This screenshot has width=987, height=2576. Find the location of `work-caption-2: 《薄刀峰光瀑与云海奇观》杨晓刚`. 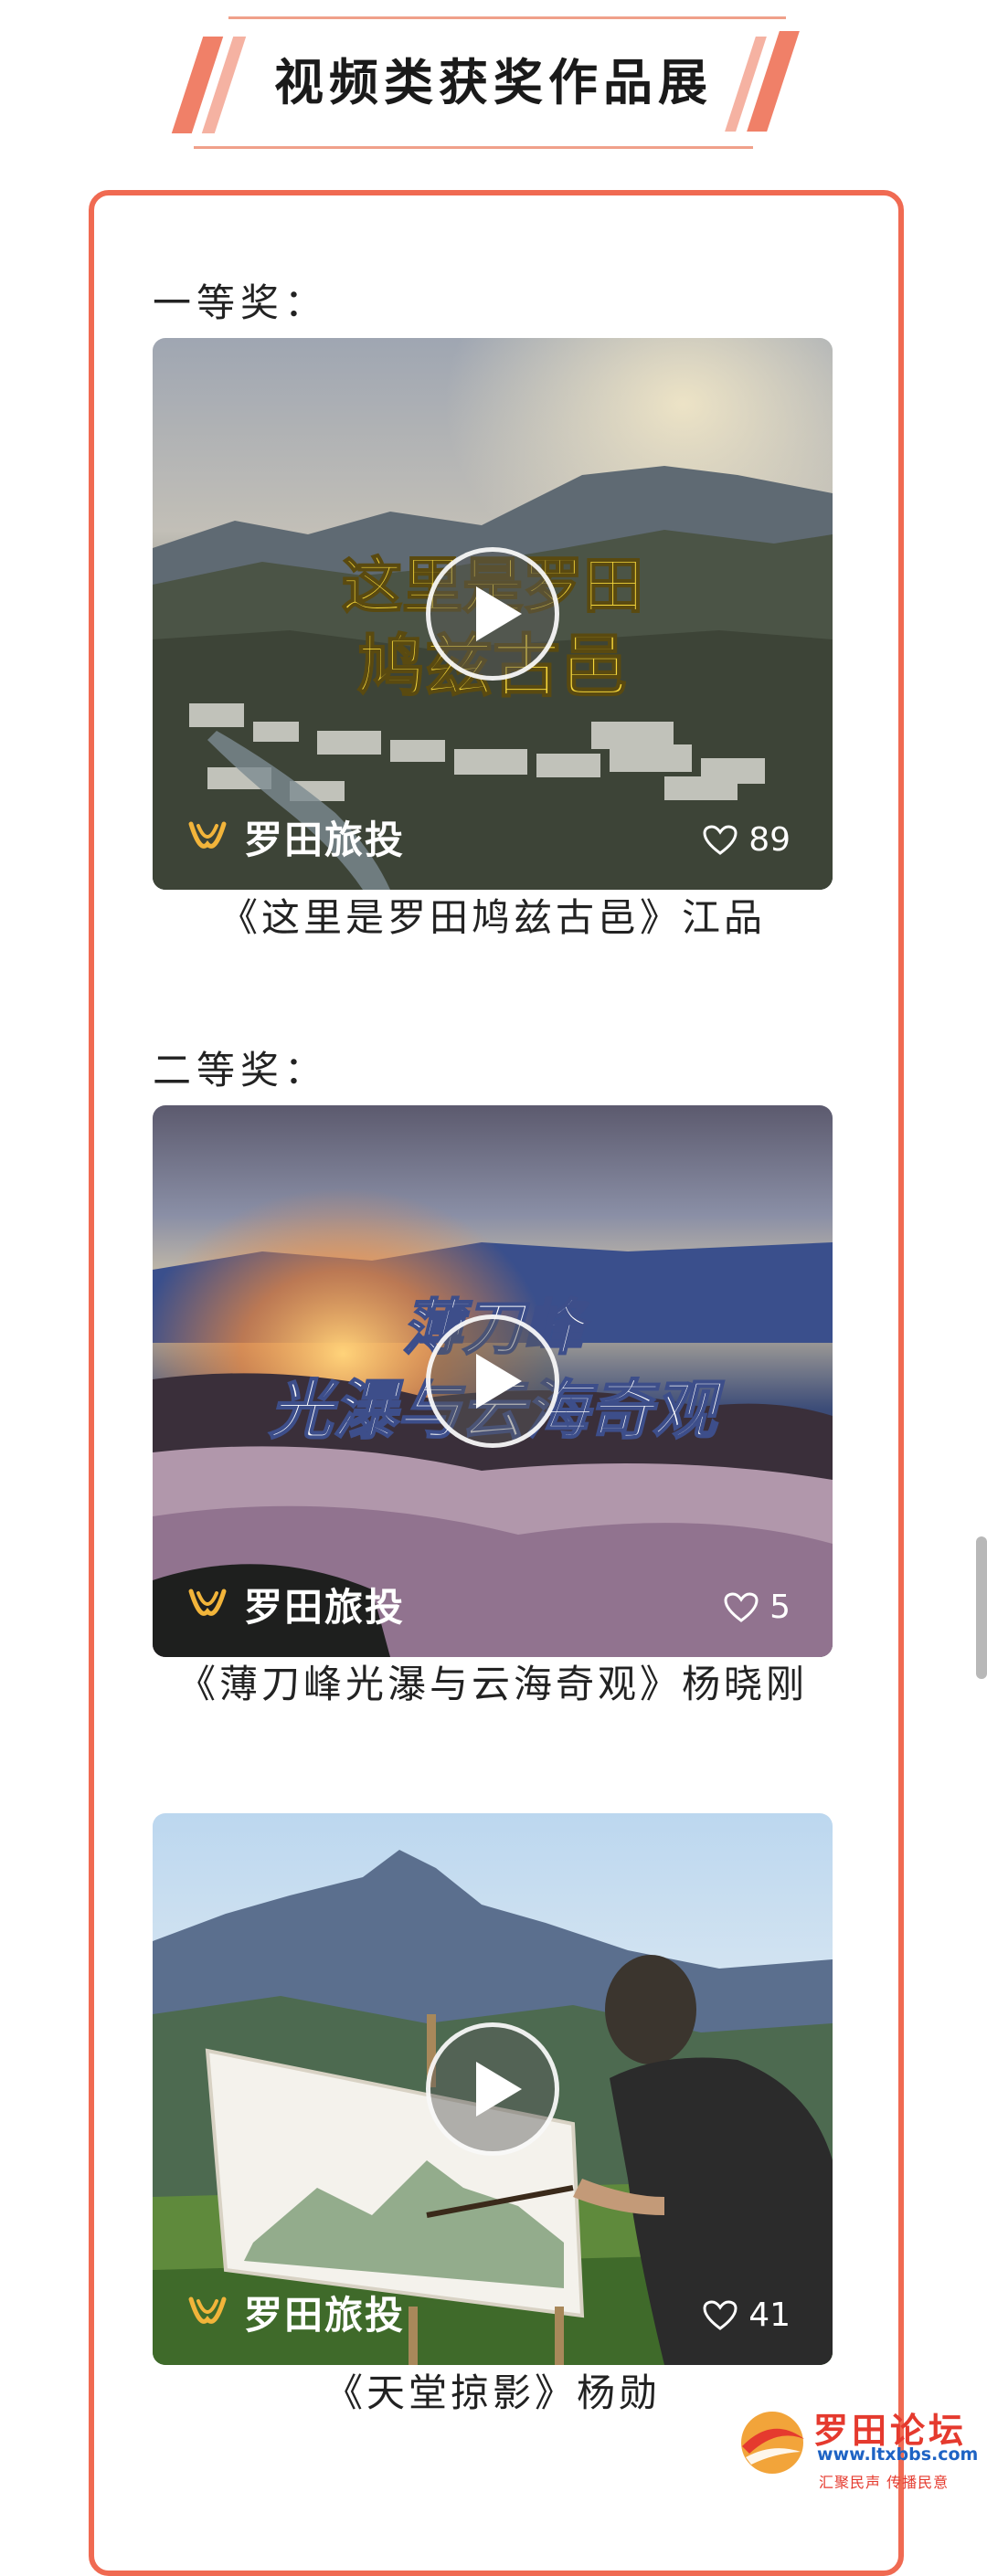

work-caption-2: 《薄刀峰光瀑与云海奇观》杨晓刚 is located at coordinates (492, 1684).